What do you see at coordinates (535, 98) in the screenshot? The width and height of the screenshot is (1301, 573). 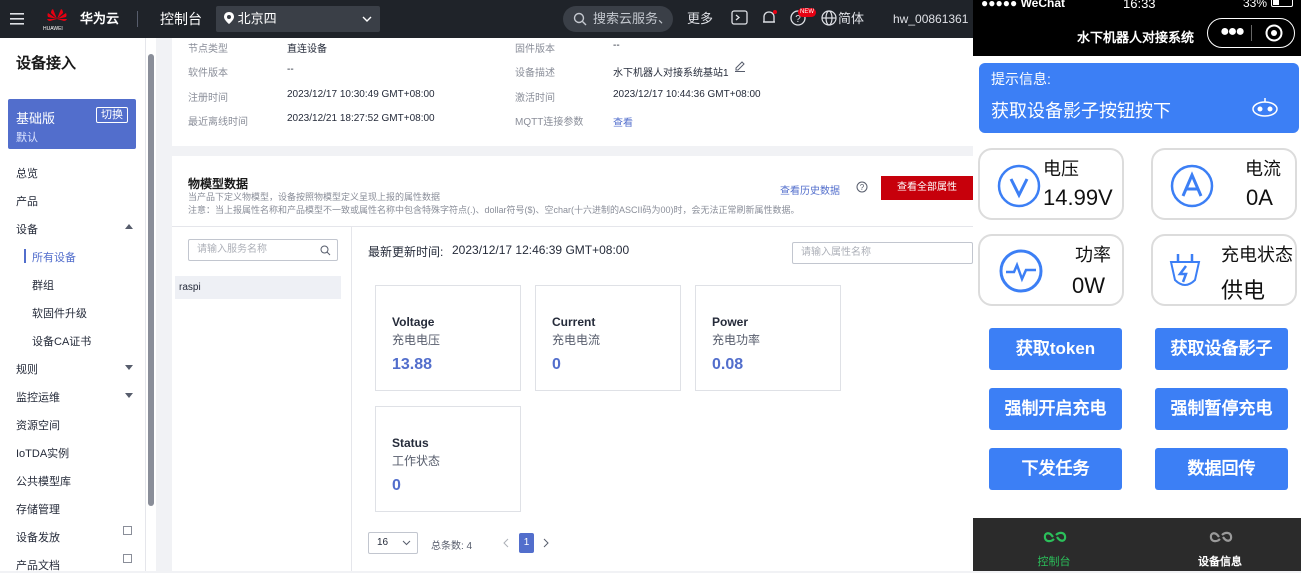 I see `activate-time-label: 激活时间` at bounding box center [535, 98].